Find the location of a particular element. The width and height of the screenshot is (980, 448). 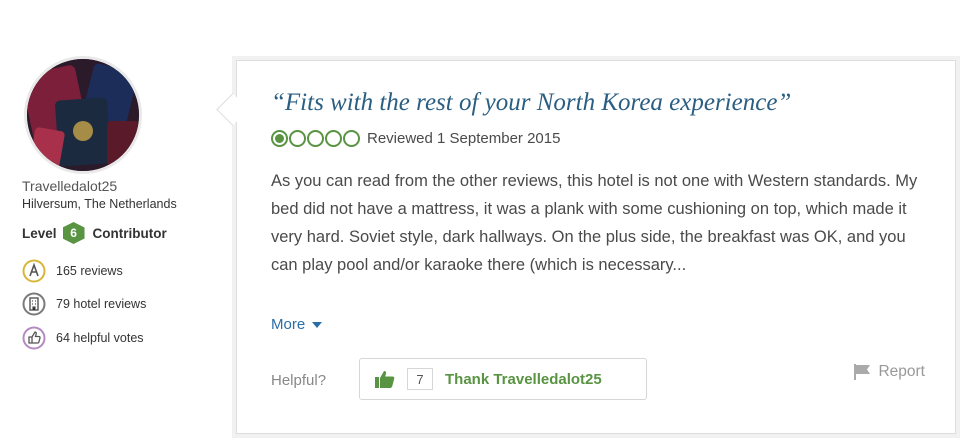

reviewer-avatar is located at coordinates (83, 115).